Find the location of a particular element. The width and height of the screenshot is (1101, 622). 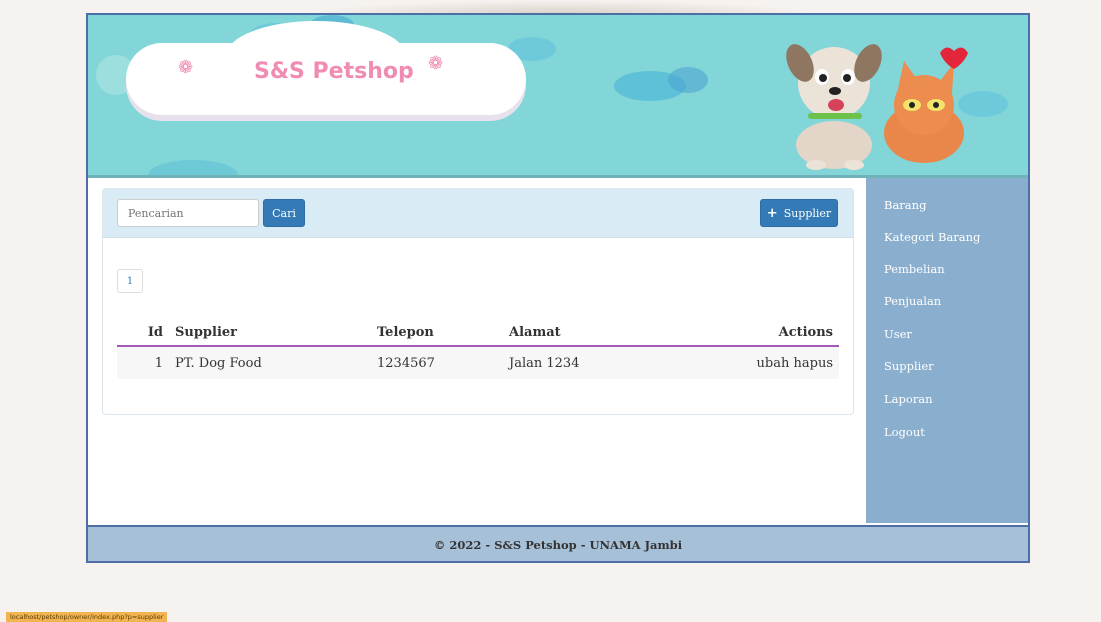

column-header-telepon: Telepon is located at coordinates (437, 333).